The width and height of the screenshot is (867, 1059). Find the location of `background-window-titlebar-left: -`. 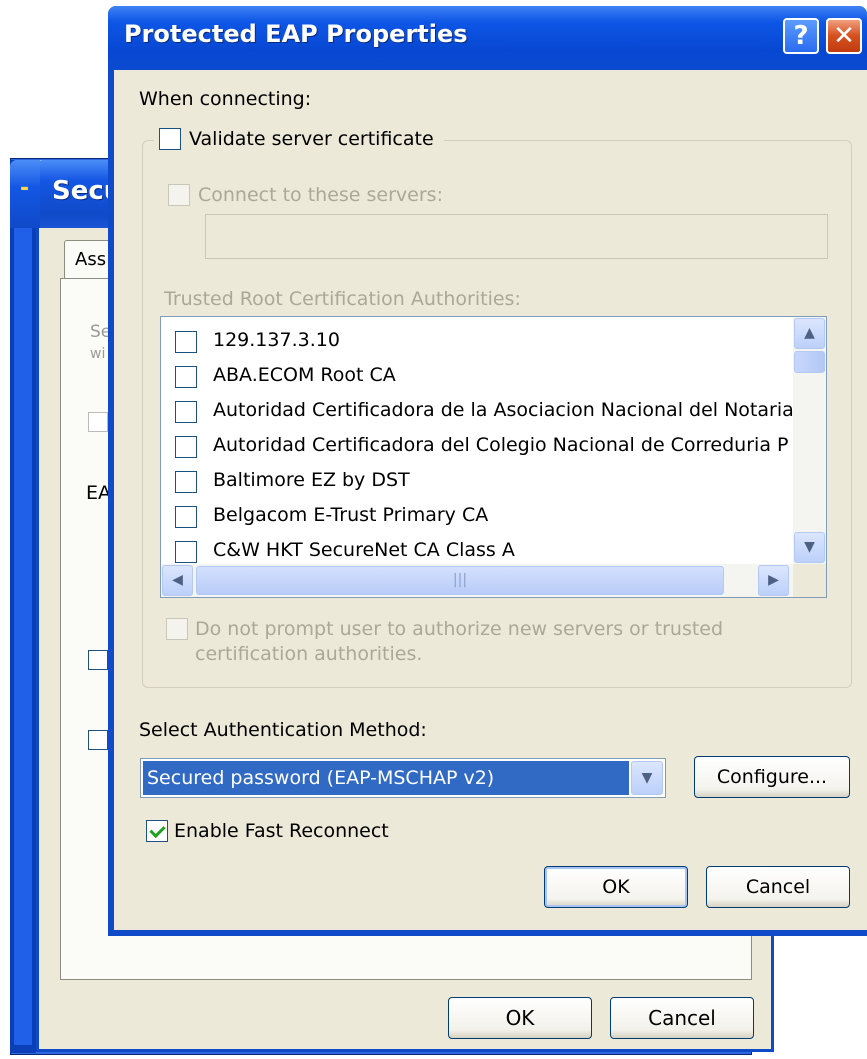

background-window-titlebar-left: - is located at coordinates (25, 194).